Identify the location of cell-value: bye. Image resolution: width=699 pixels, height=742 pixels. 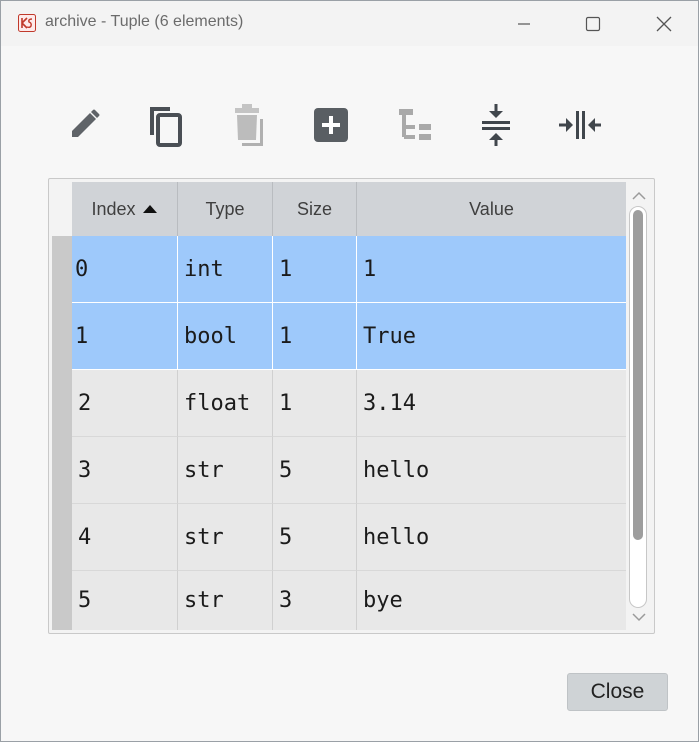
(491, 600).